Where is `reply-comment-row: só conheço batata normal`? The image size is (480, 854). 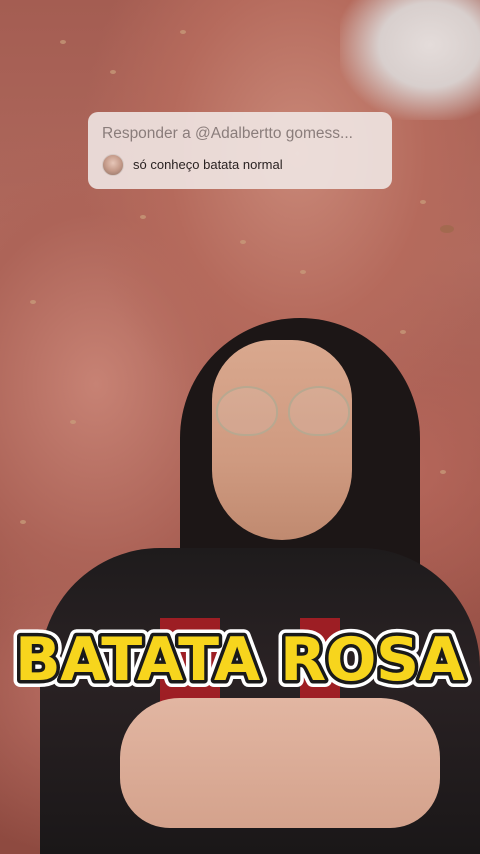 reply-comment-row: só conheço batata normal is located at coordinates (240, 165).